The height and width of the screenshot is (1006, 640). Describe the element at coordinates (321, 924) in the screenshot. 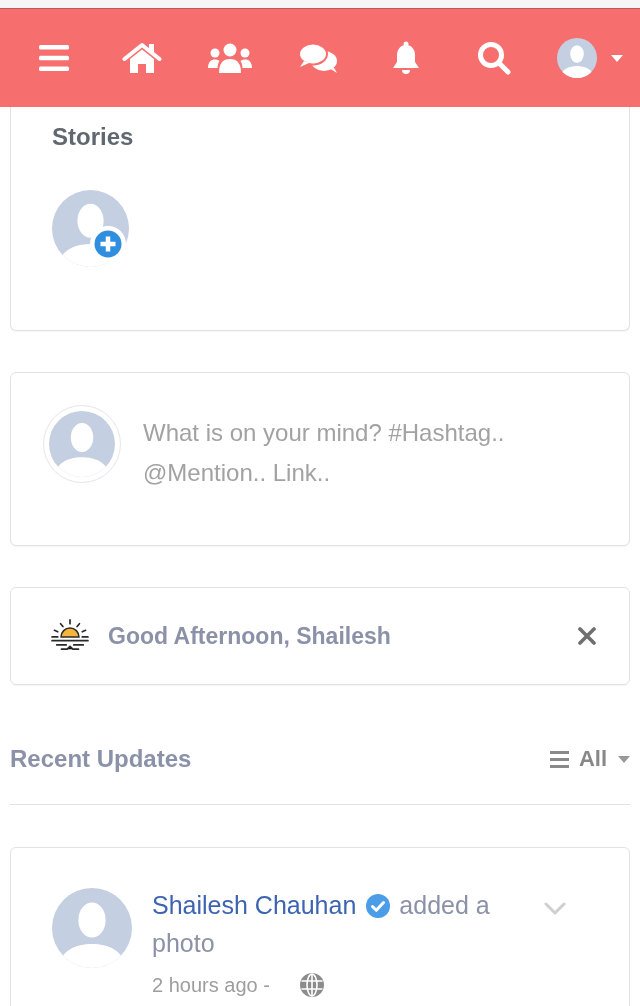

I see `post-headline: Shailesh Chauhan added a photo` at that location.